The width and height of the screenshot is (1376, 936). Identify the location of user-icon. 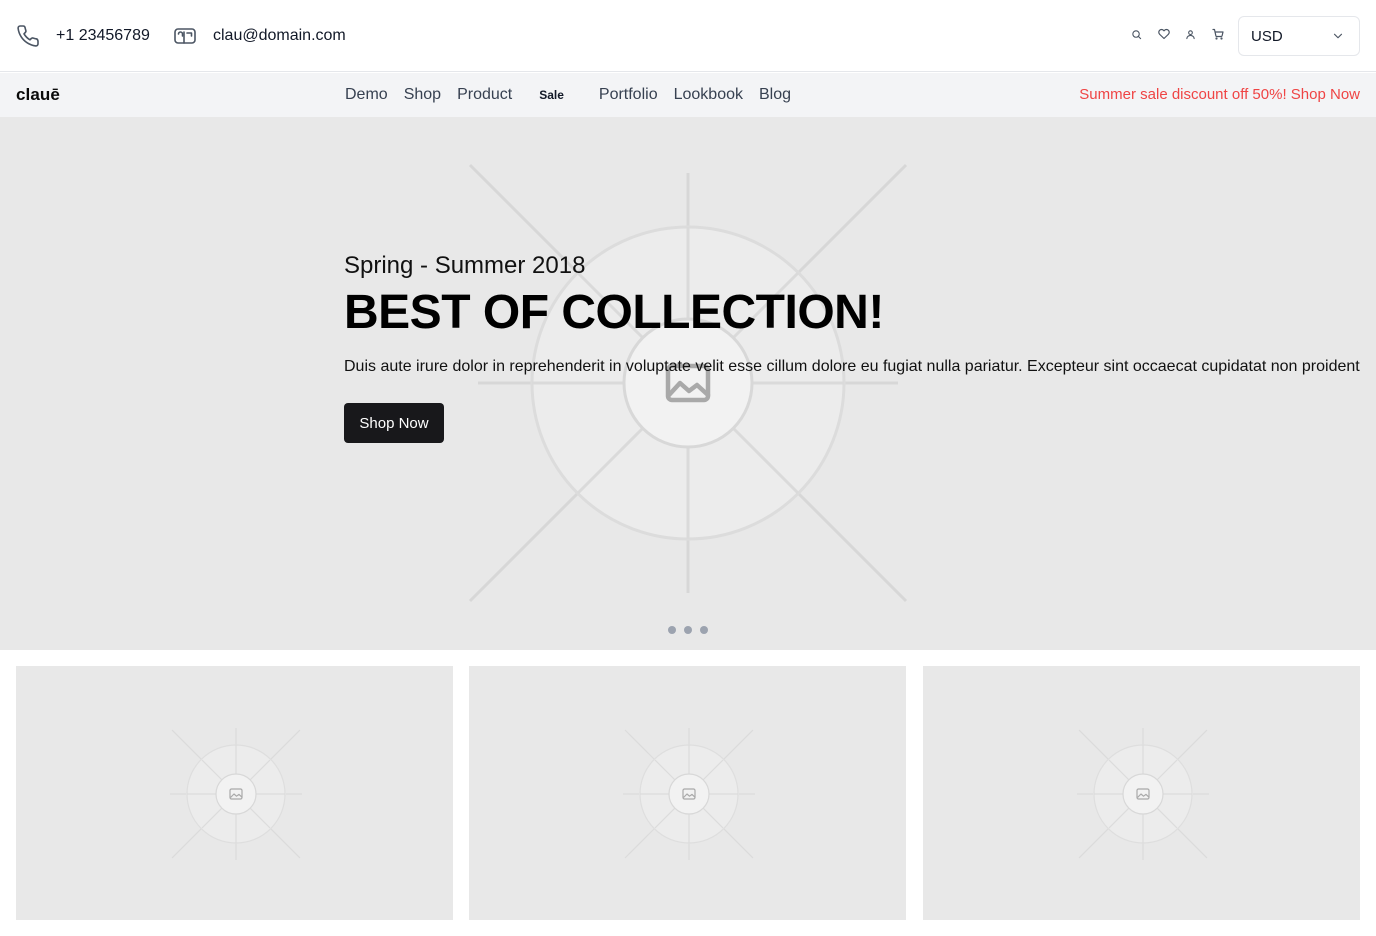
(1190, 36).